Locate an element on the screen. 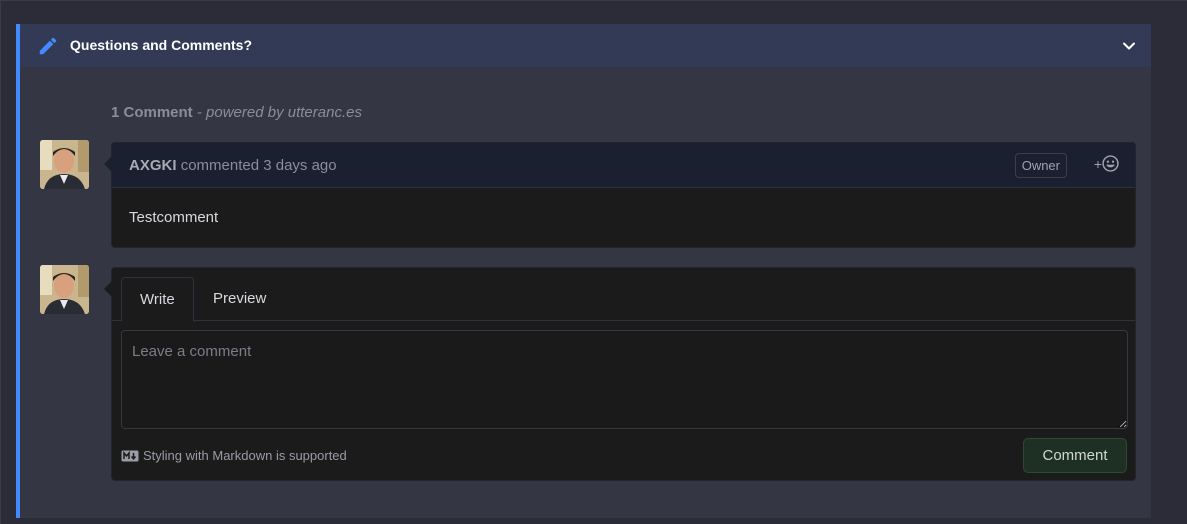 The height and width of the screenshot is (524, 1187). comment-count-label: 1 Comment is located at coordinates (152, 112).